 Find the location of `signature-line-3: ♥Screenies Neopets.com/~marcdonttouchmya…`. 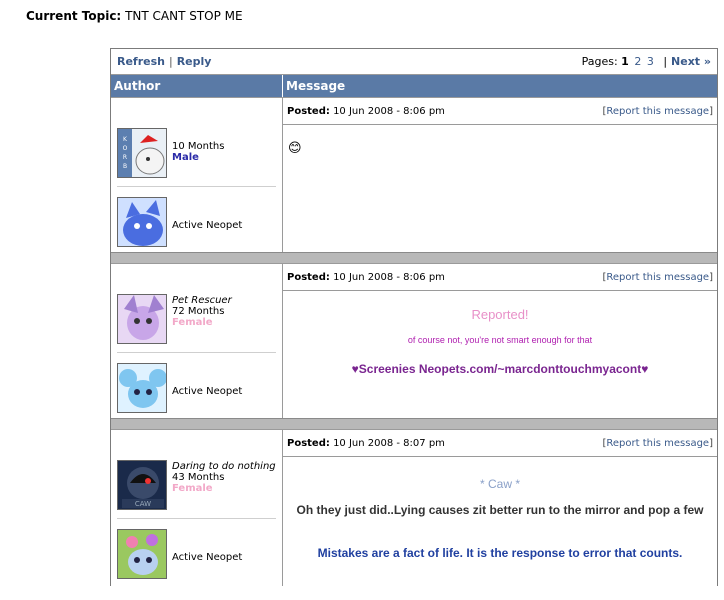

signature-line-3: ♥Screenies Neopets.com/~marcdonttouchmya… is located at coordinates (500, 369).